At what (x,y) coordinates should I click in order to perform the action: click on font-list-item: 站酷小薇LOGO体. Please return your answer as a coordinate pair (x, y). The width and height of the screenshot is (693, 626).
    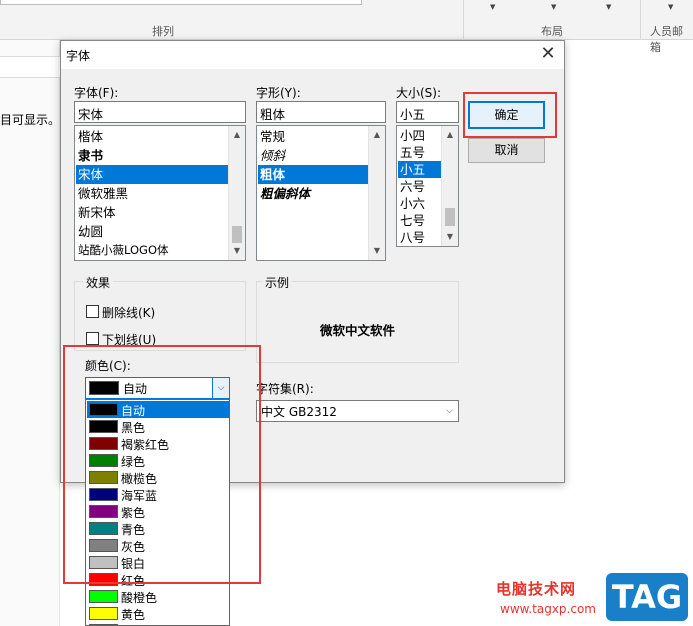
    Looking at the image, I should click on (152, 250).